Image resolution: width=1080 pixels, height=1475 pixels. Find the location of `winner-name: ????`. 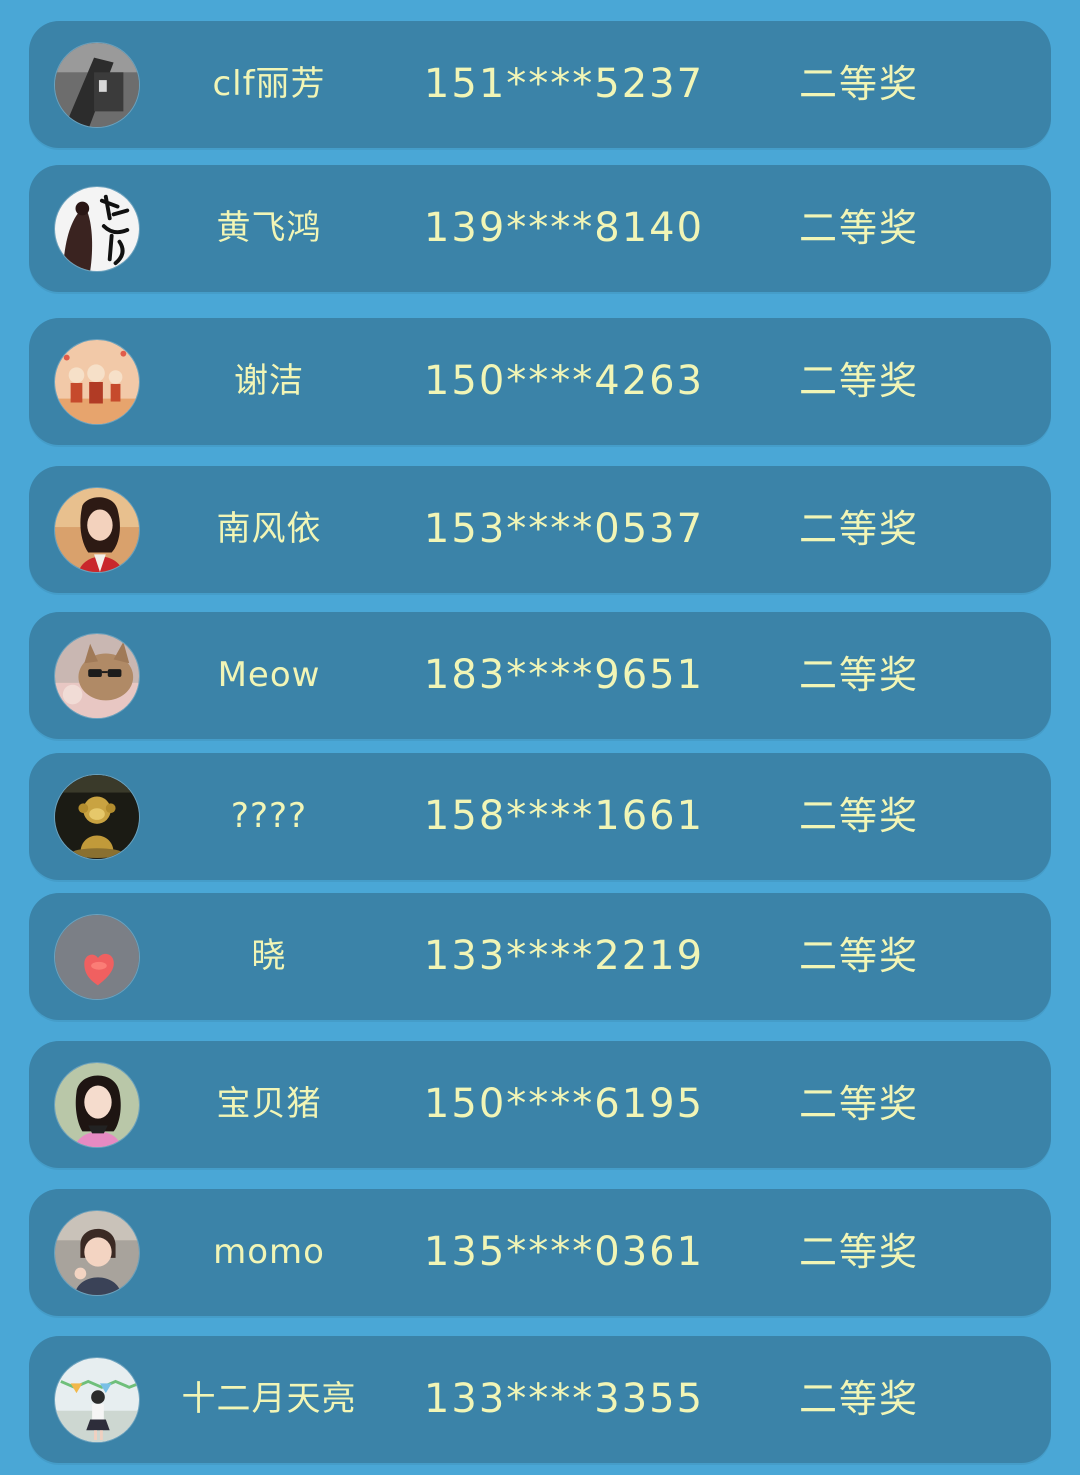

winner-name: ???? is located at coordinates (269, 816).